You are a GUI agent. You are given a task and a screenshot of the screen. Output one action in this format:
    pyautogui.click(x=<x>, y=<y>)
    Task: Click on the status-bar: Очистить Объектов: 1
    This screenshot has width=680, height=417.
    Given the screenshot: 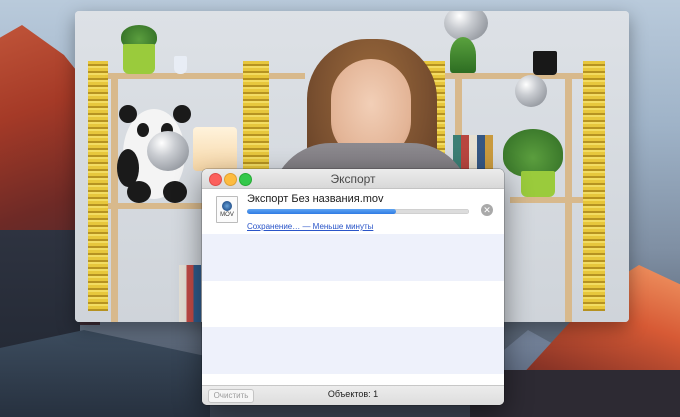 What is the action you would take?
    pyautogui.click(x=353, y=395)
    